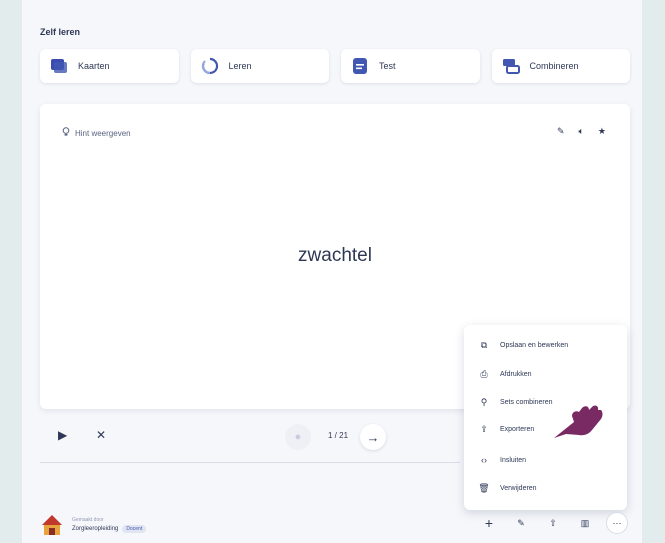 This screenshot has height=543, width=665. Describe the element at coordinates (484, 487) in the screenshot. I see `trash-icon: 🗑︎` at that location.